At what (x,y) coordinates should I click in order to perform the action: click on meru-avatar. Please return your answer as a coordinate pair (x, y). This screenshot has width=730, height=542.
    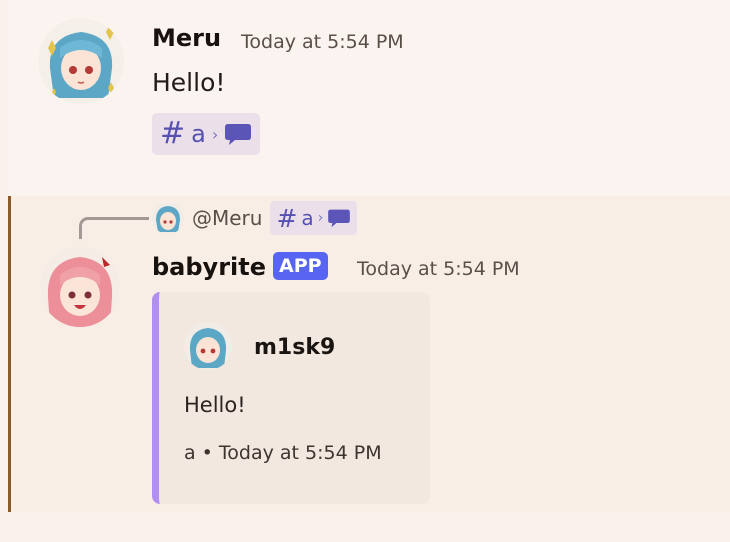
    Looking at the image, I should click on (81, 61).